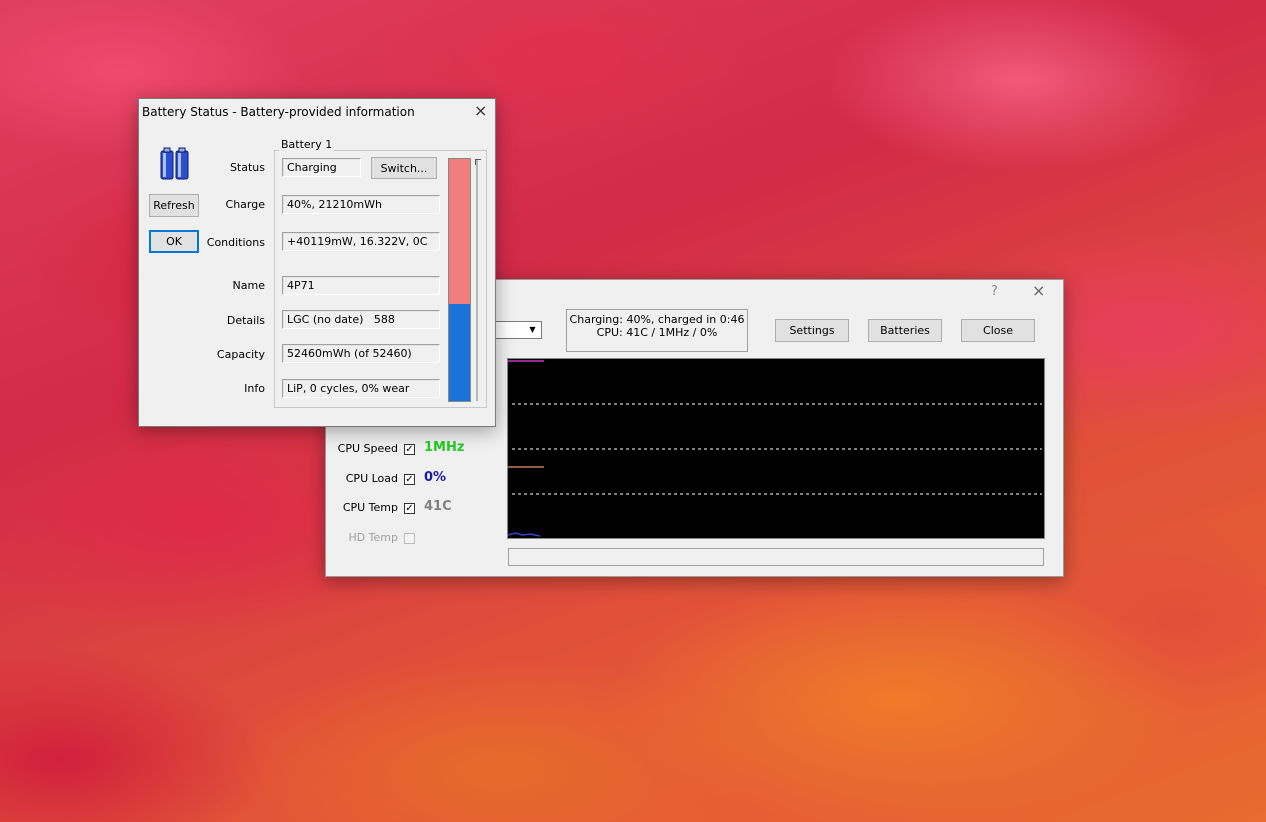 This screenshot has height=822, width=1266. What do you see at coordinates (657, 319) in the screenshot?
I see `charging-status-text: Charging: 40%, charged in 0:46` at bounding box center [657, 319].